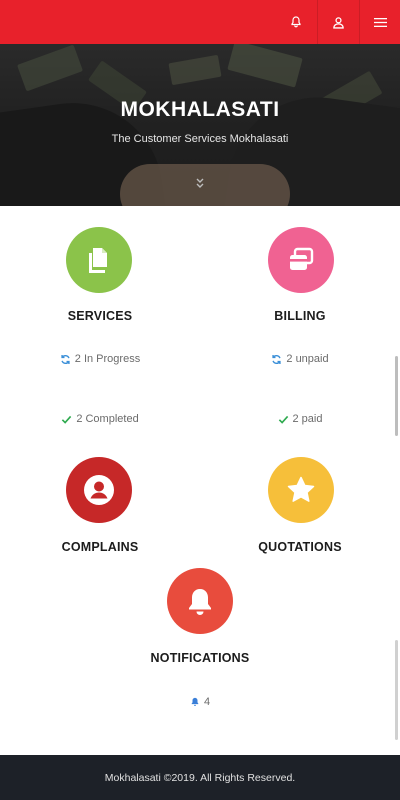 The height and width of the screenshot is (800, 400). I want to click on services-completed: 2 Completed, so click(100, 419).